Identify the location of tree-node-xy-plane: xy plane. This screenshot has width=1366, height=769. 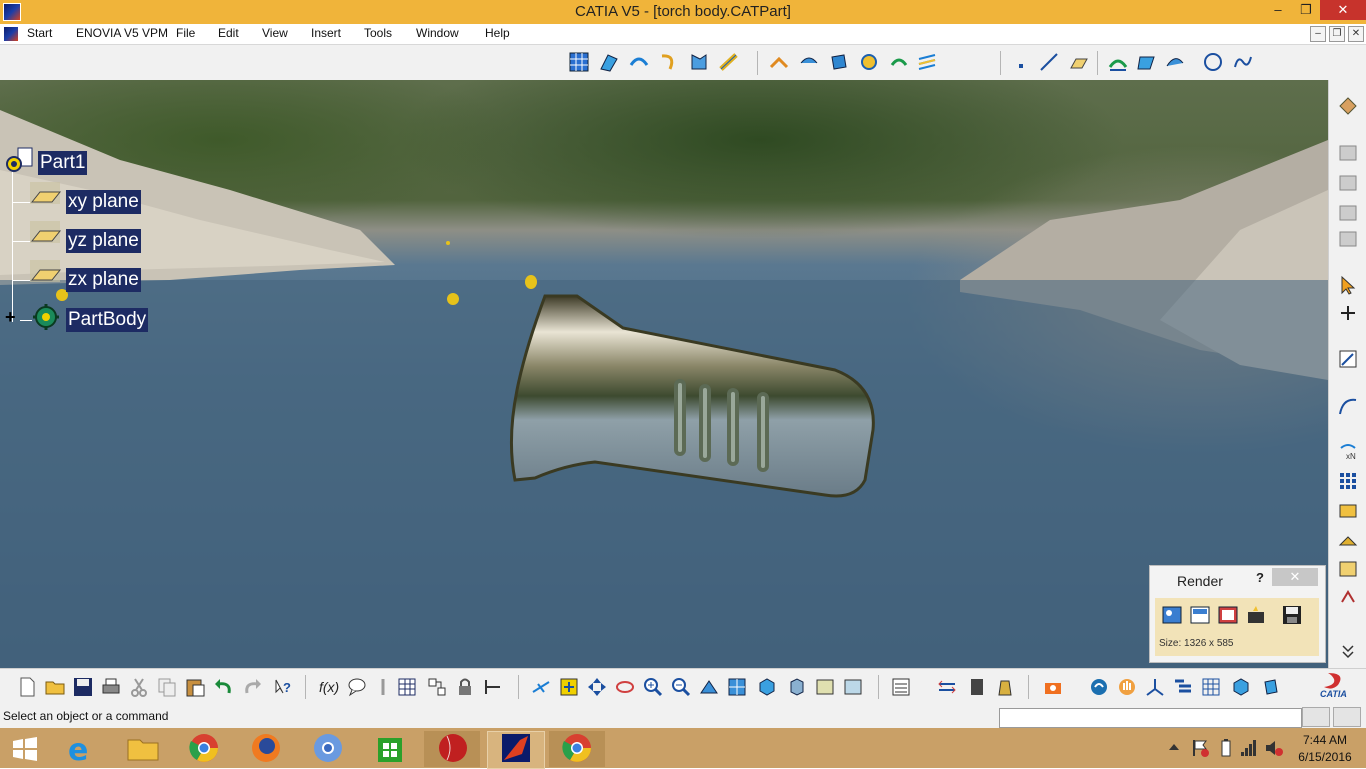
(103, 202).